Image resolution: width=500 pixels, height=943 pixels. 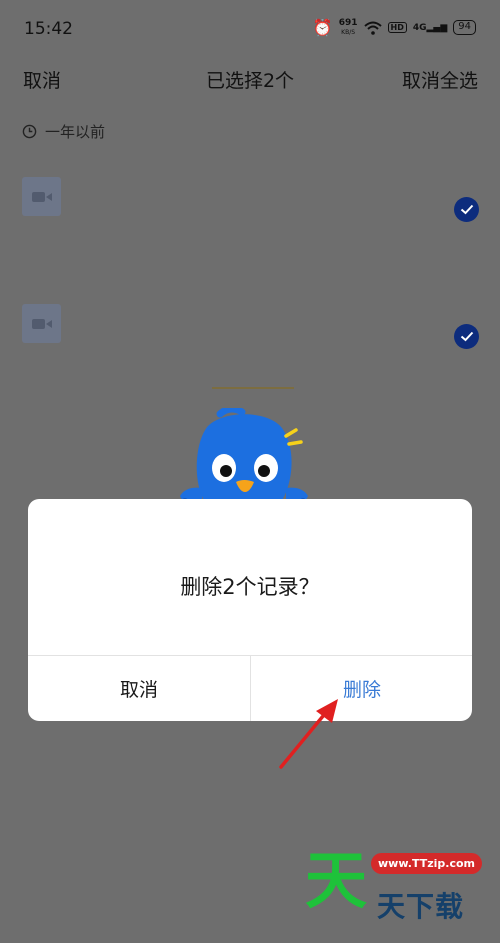 I want to click on loading-line, so click(x=253, y=388).